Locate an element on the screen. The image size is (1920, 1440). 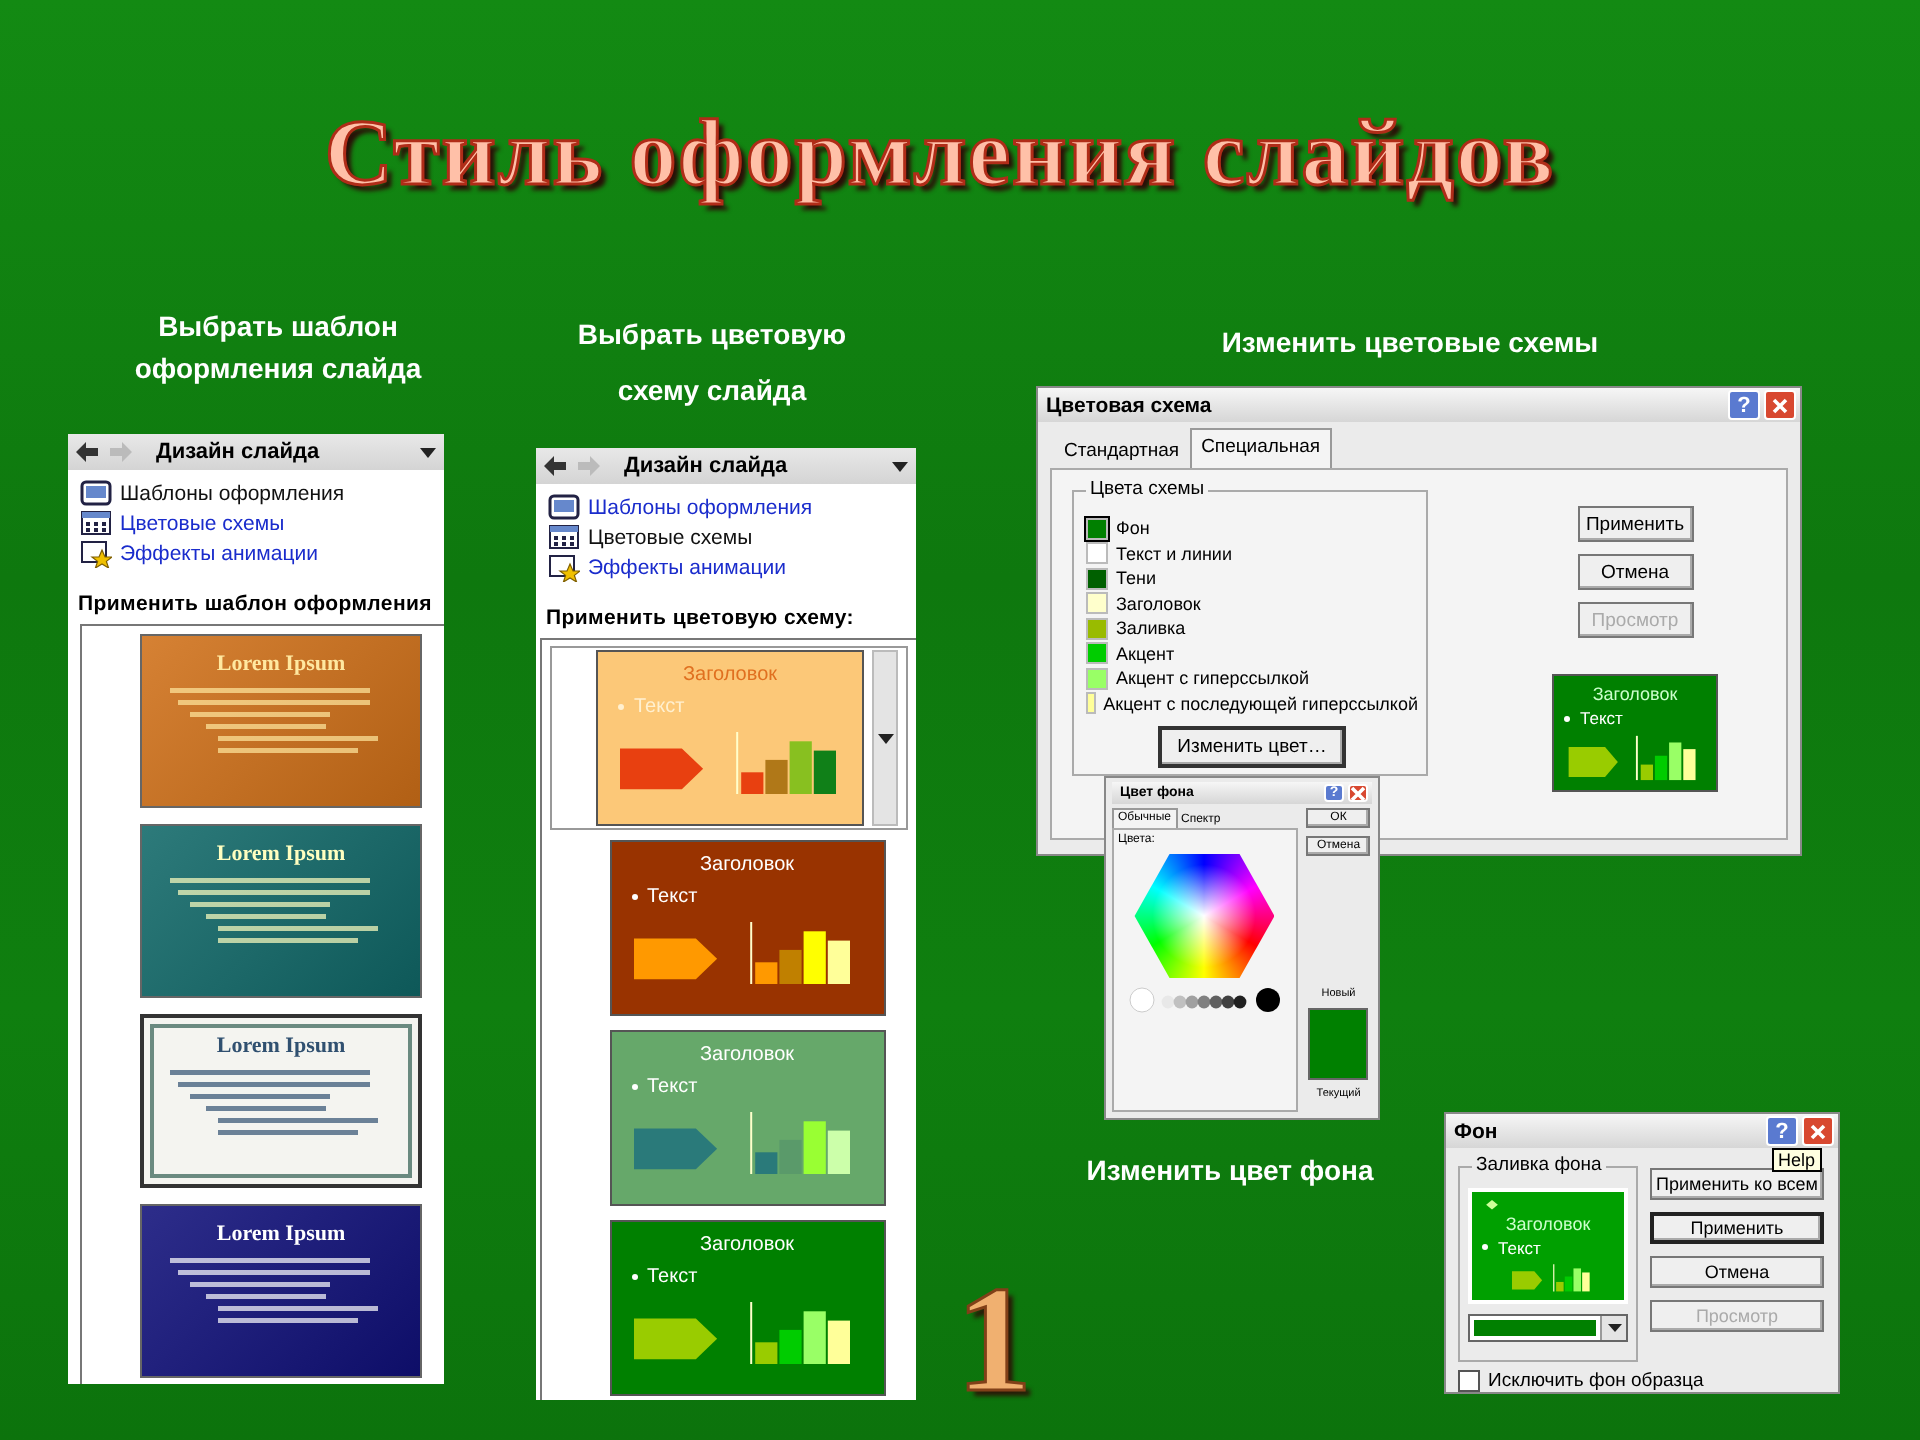
tab: Стандартная is located at coordinates (1122, 451).